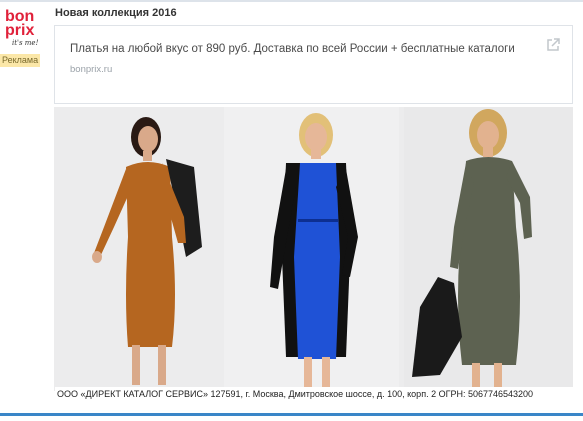 The image size is (583, 421). Describe the element at coordinates (25, 43) in the screenshot. I see `svg-text: it's me!` at that location.